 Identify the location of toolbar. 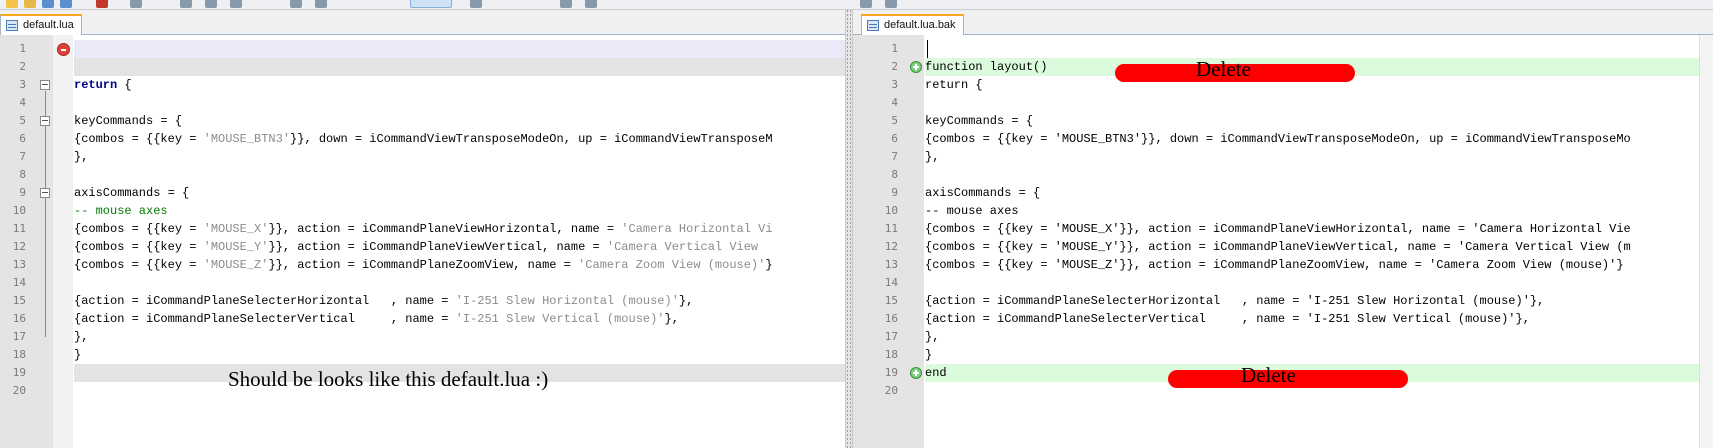
(856, 5).